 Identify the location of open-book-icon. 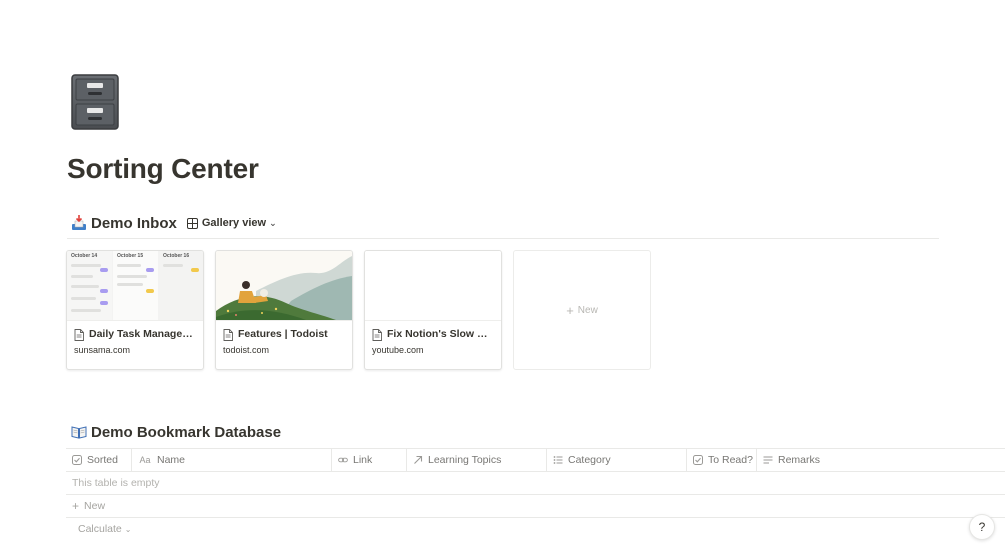
(79, 432).